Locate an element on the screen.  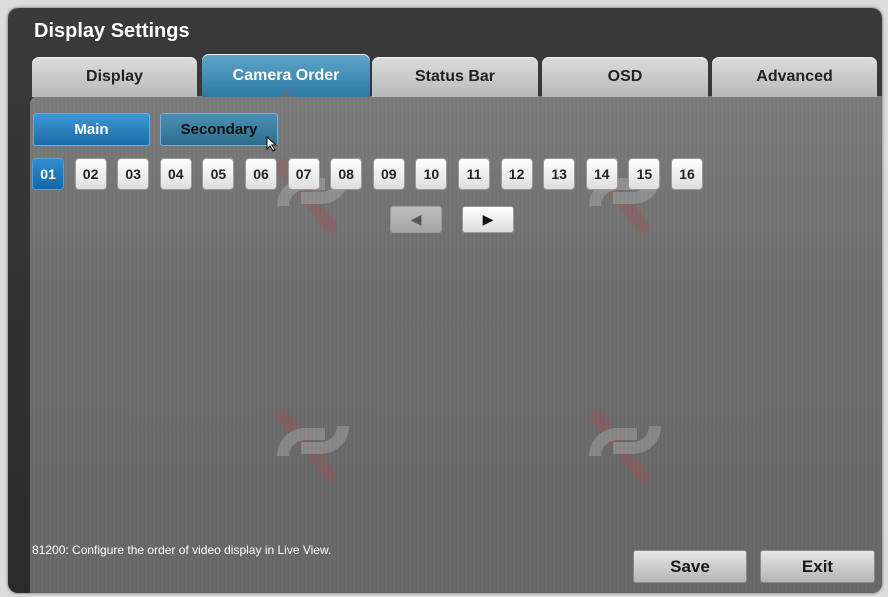
camera-slot-16: 16 is located at coordinates (687, 174).